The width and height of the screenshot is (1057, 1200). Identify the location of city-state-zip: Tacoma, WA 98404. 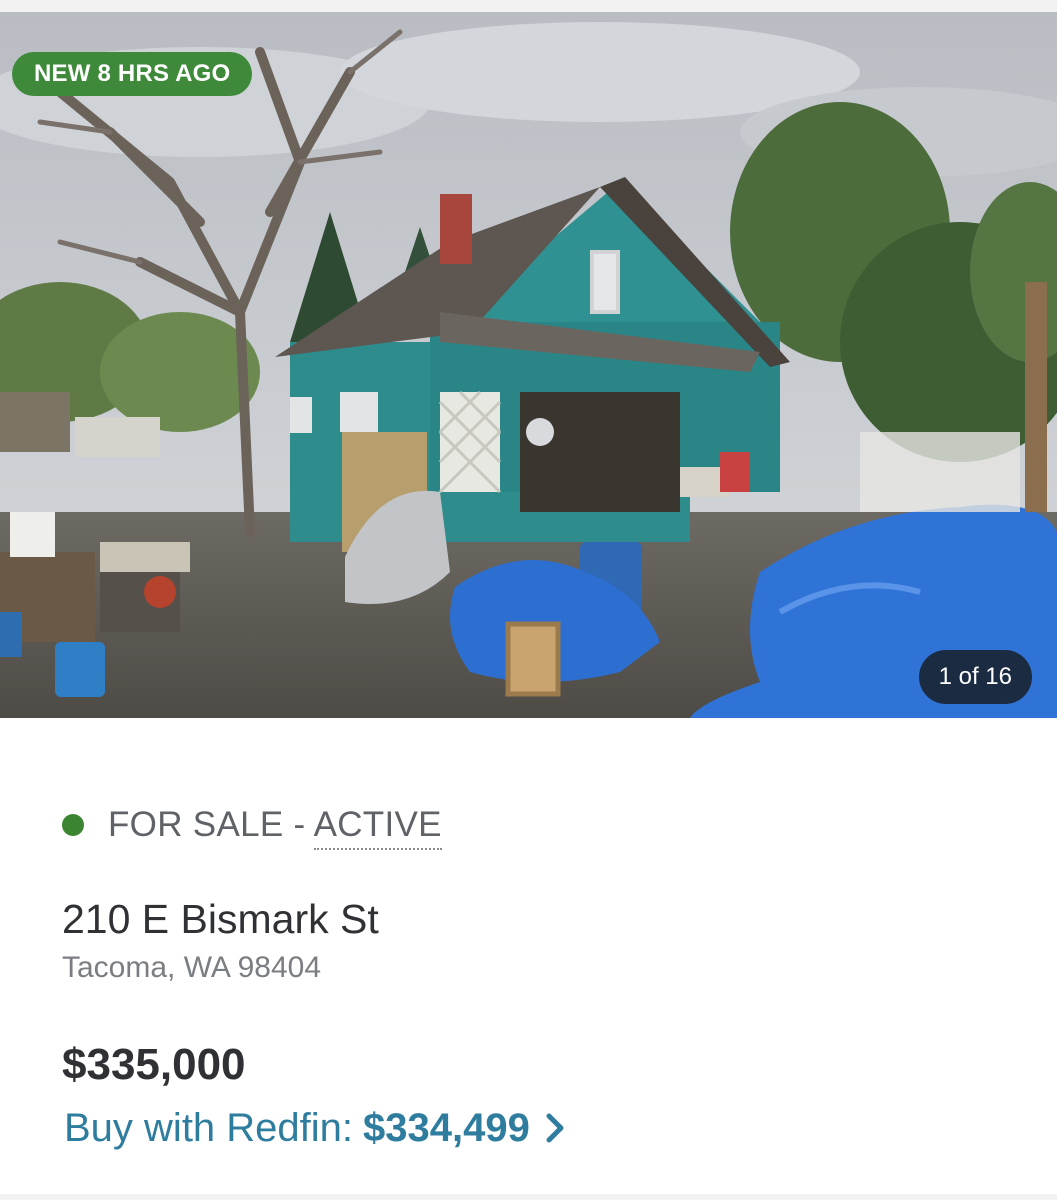
(192, 967).